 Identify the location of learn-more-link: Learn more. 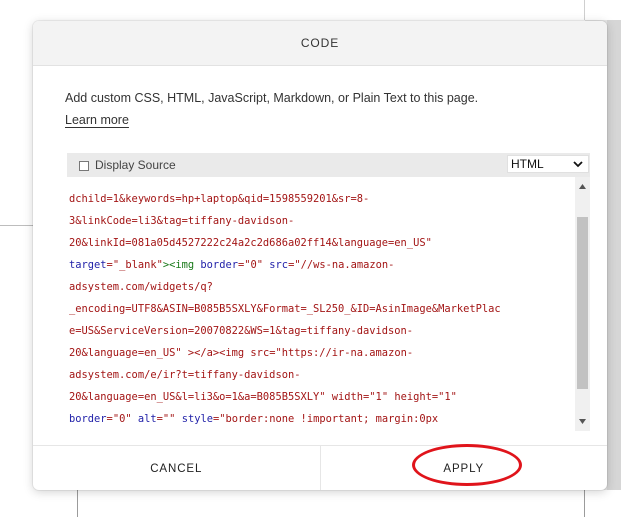
(97, 120).